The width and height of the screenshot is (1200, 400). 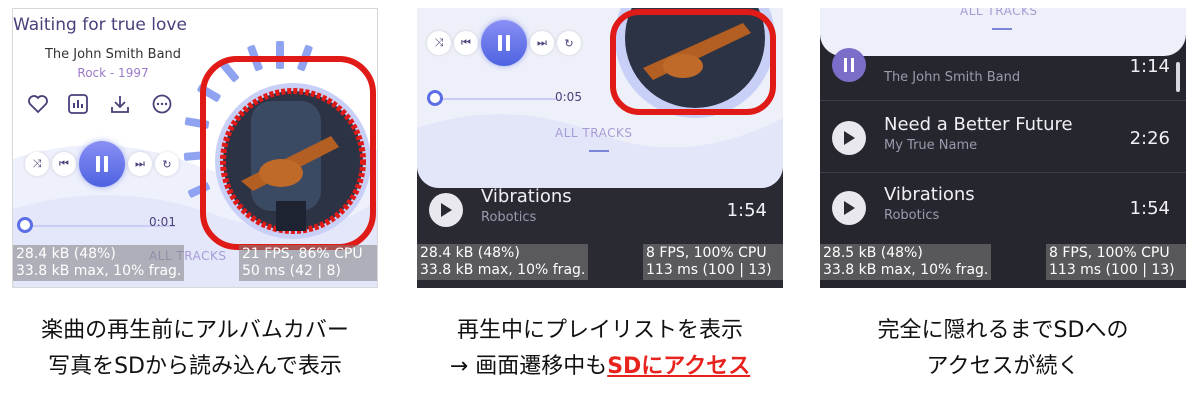 What do you see at coordinates (78, 104) in the screenshot?
I see `chart-icon` at bounding box center [78, 104].